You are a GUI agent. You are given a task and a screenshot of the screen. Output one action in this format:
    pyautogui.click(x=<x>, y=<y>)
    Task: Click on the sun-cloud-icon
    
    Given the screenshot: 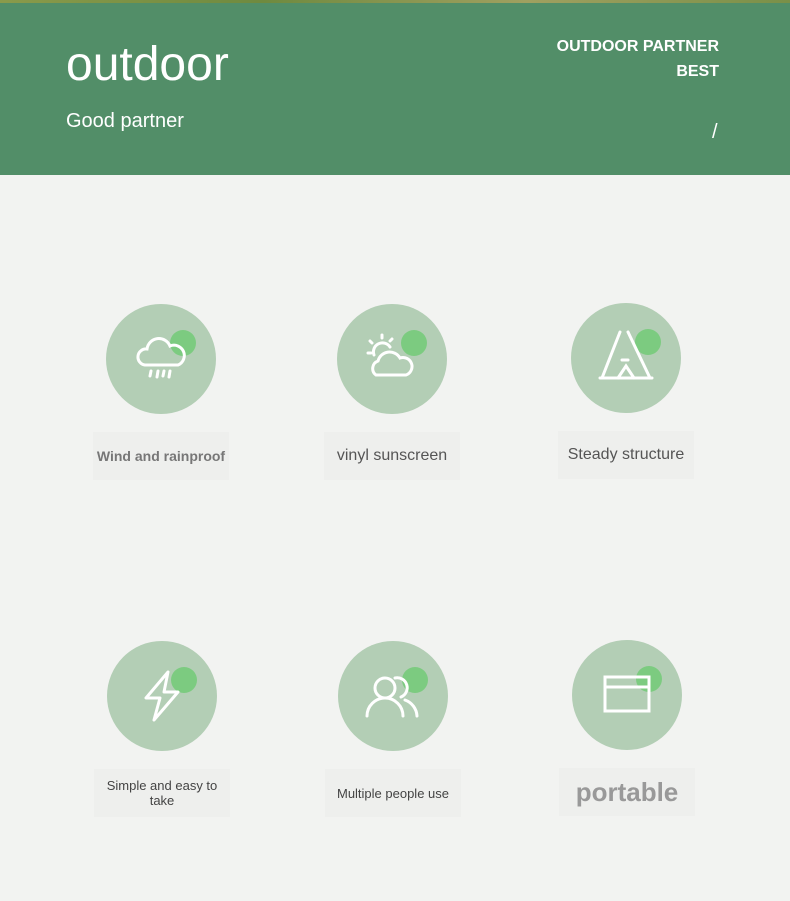 What is the action you would take?
    pyautogui.click(x=390, y=355)
    